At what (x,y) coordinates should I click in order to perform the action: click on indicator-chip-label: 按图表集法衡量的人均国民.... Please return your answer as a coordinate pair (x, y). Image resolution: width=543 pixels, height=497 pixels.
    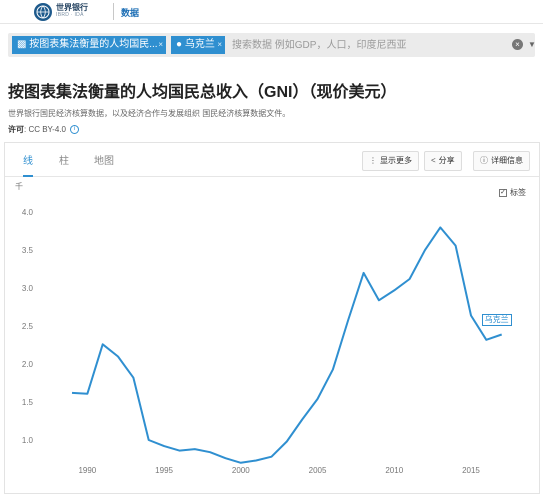
    Looking at the image, I should click on (93, 44).